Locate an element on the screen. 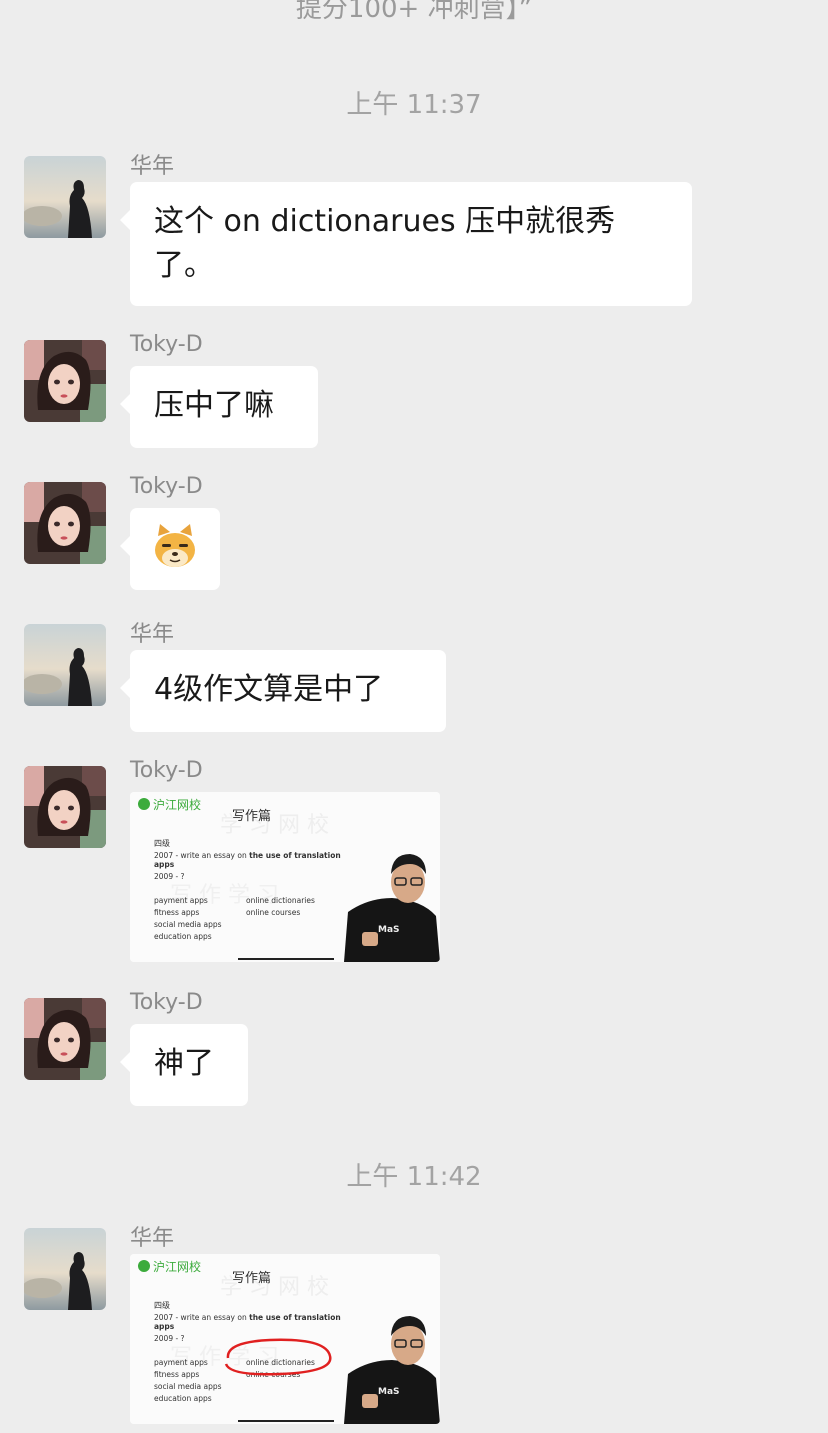  svg-text: online courses is located at coordinates (273, 912).